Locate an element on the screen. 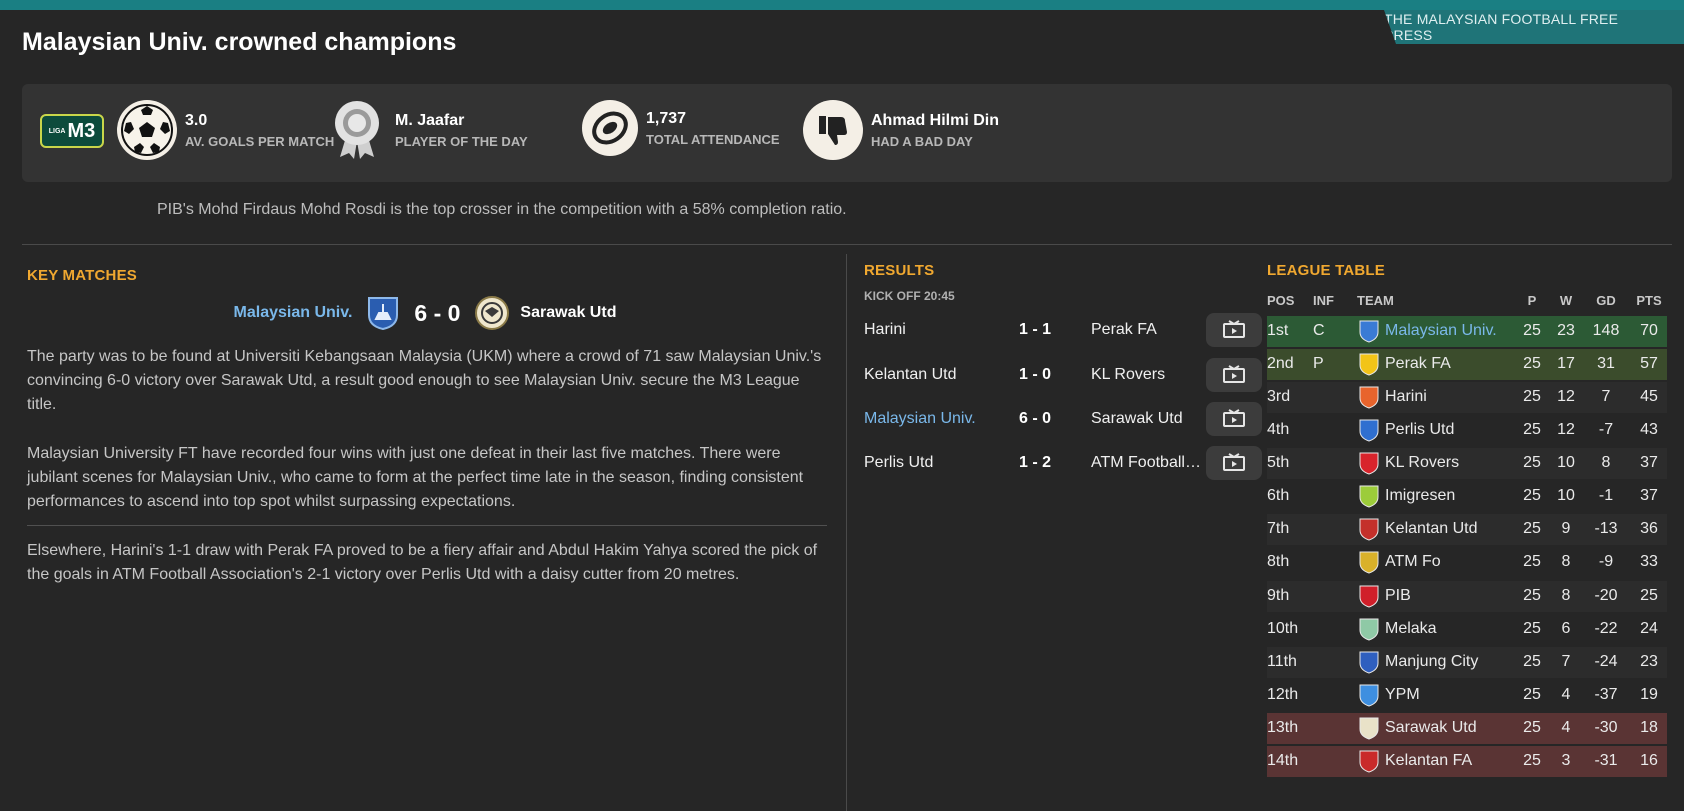 This screenshot has height=811, width=1684. league-table-row: 12th YPM 25 4 -37 19 is located at coordinates (1467, 695).